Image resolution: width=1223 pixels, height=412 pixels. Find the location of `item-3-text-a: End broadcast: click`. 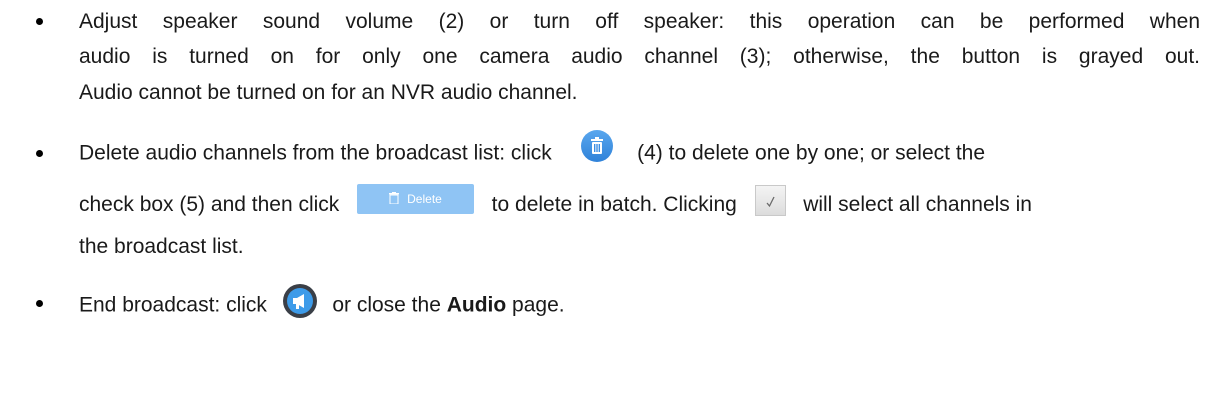

item-3-text-a: End broadcast: click is located at coordinates (173, 305).